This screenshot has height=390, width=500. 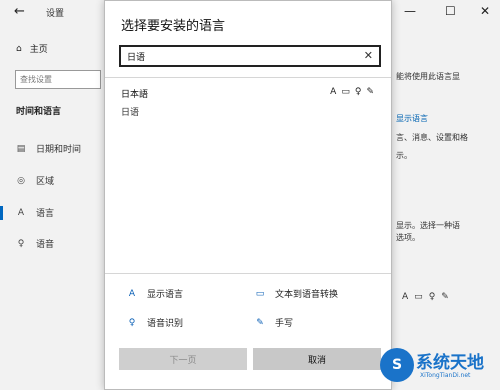 What do you see at coordinates (130, 113) in the screenshot?
I see `language-translated-name: 日语` at bounding box center [130, 113].